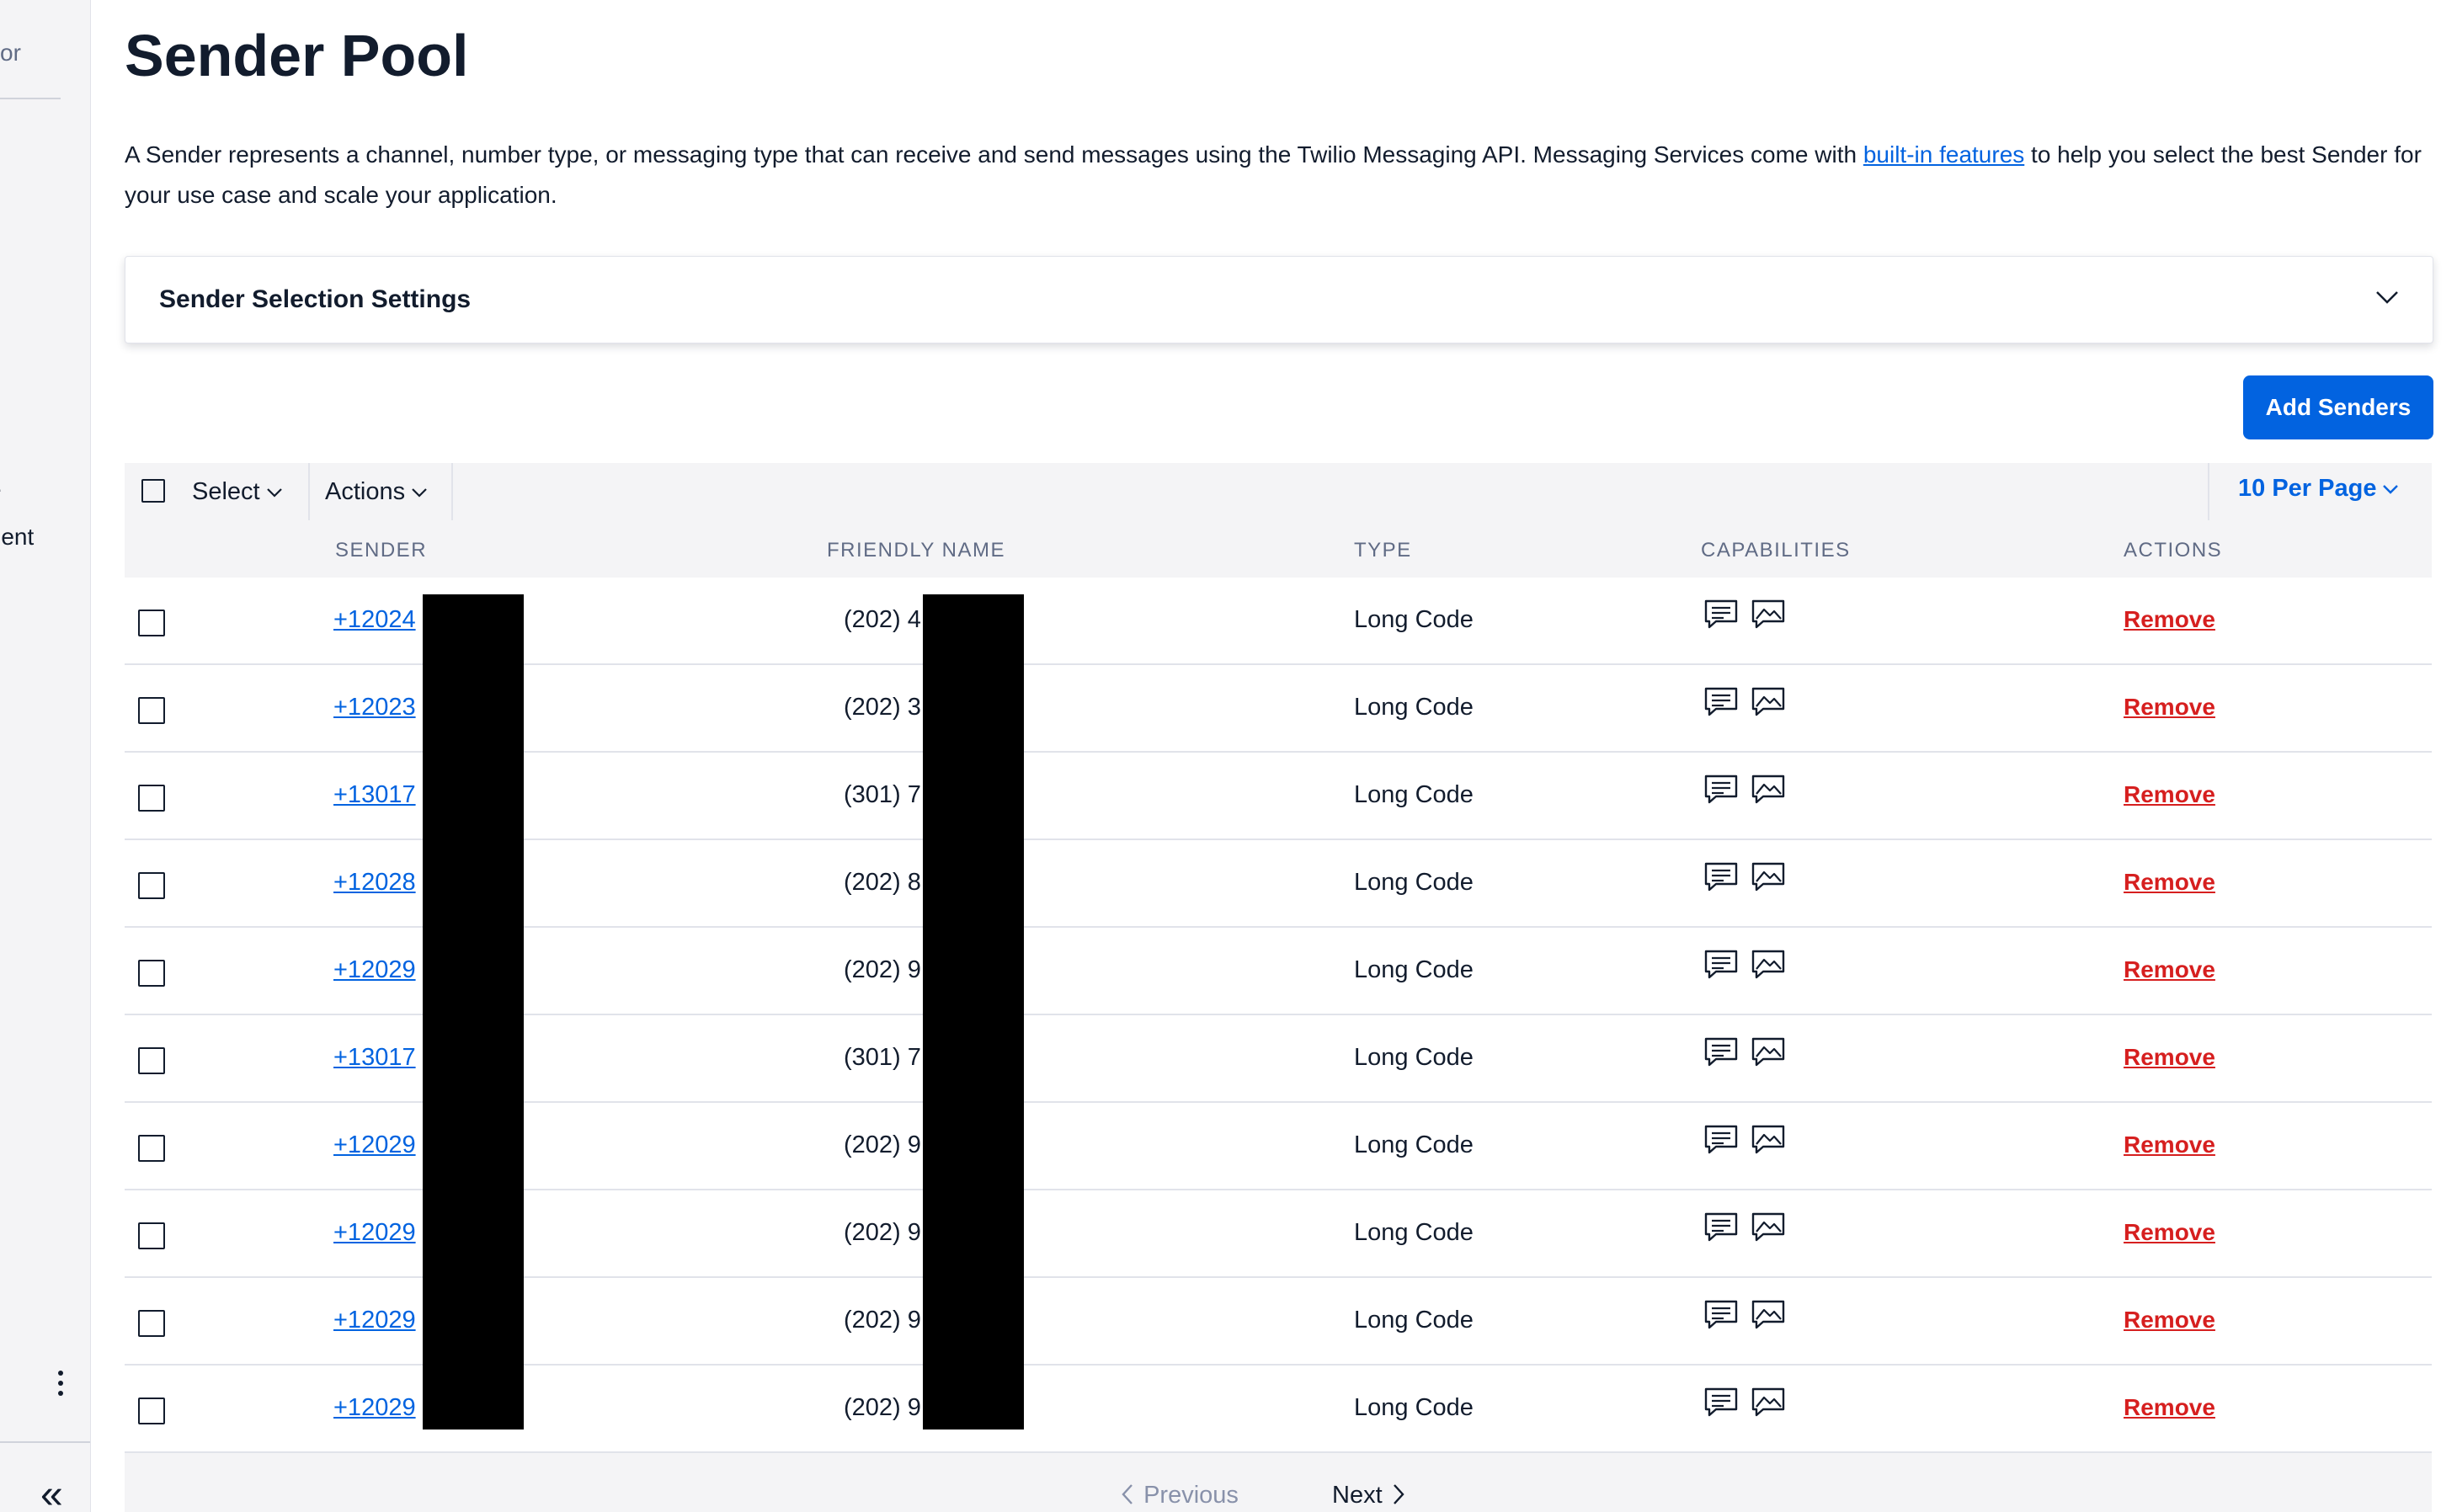  Describe the element at coordinates (882, 620) in the screenshot. I see `friendly-name: (202) 4` at that location.